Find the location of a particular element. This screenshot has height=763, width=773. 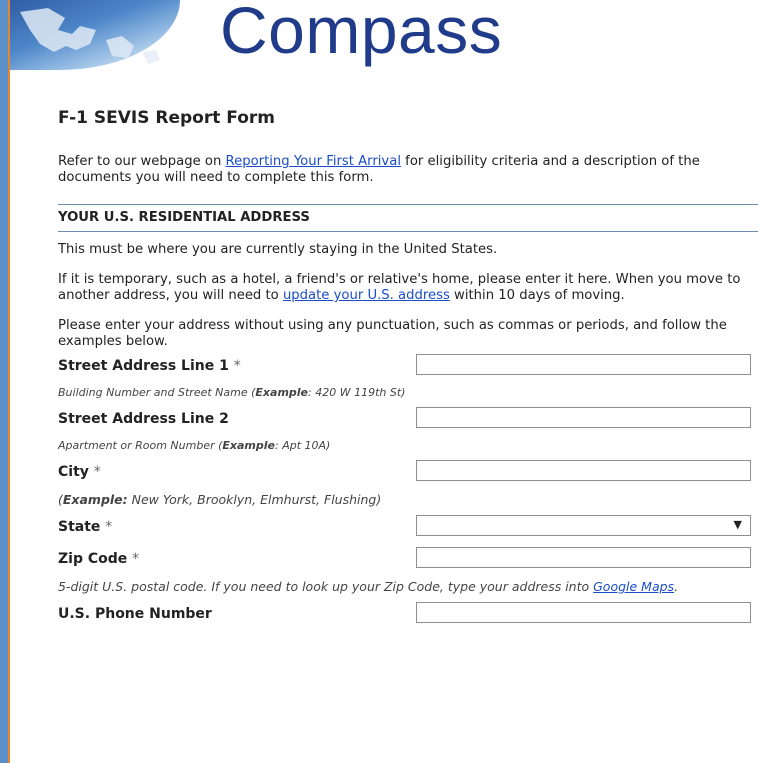

reporting-first-arrival-link: Reporting Your First Arrival is located at coordinates (313, 161).